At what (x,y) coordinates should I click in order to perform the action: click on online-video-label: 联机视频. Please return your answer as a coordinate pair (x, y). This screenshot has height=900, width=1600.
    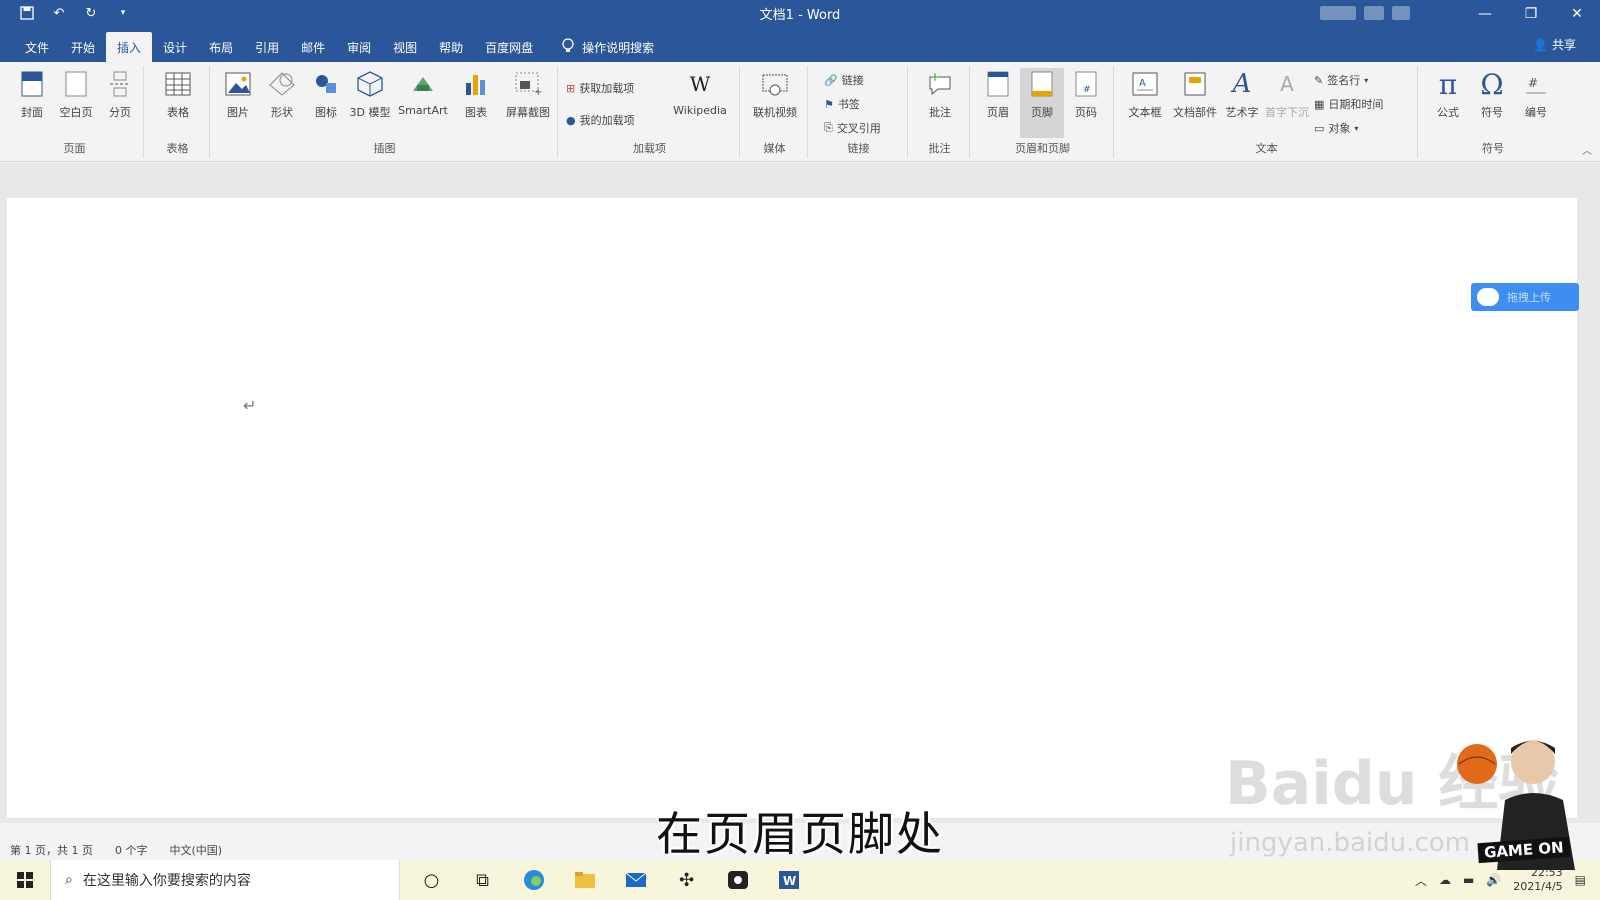
    Looking at the image, I should click on (775, 112).